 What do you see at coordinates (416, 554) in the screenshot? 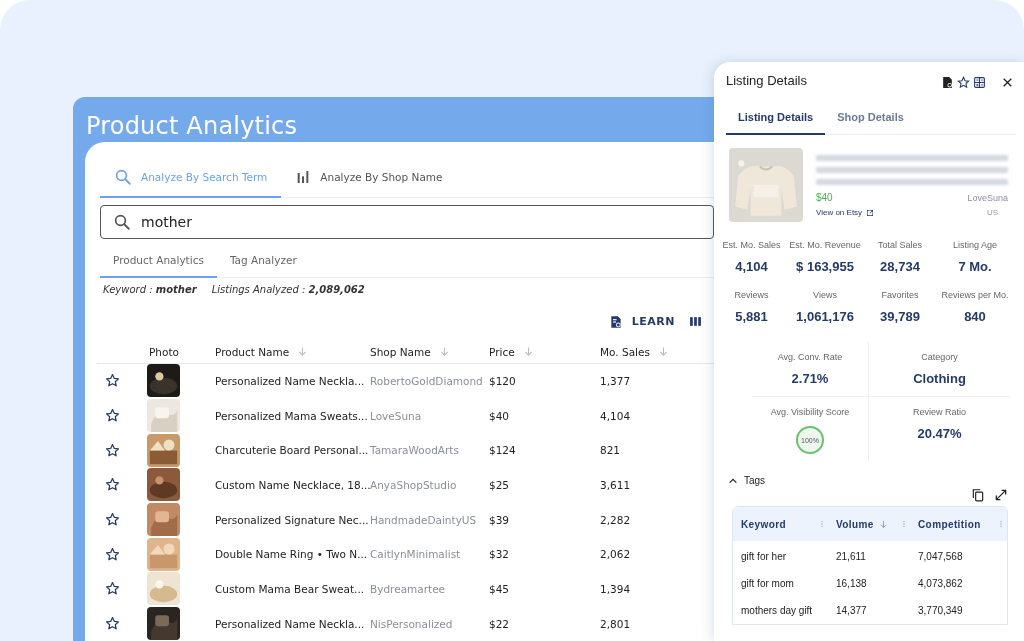
I see `shop-name: CaitlynMinimalist` at bounding box center [416, 554].